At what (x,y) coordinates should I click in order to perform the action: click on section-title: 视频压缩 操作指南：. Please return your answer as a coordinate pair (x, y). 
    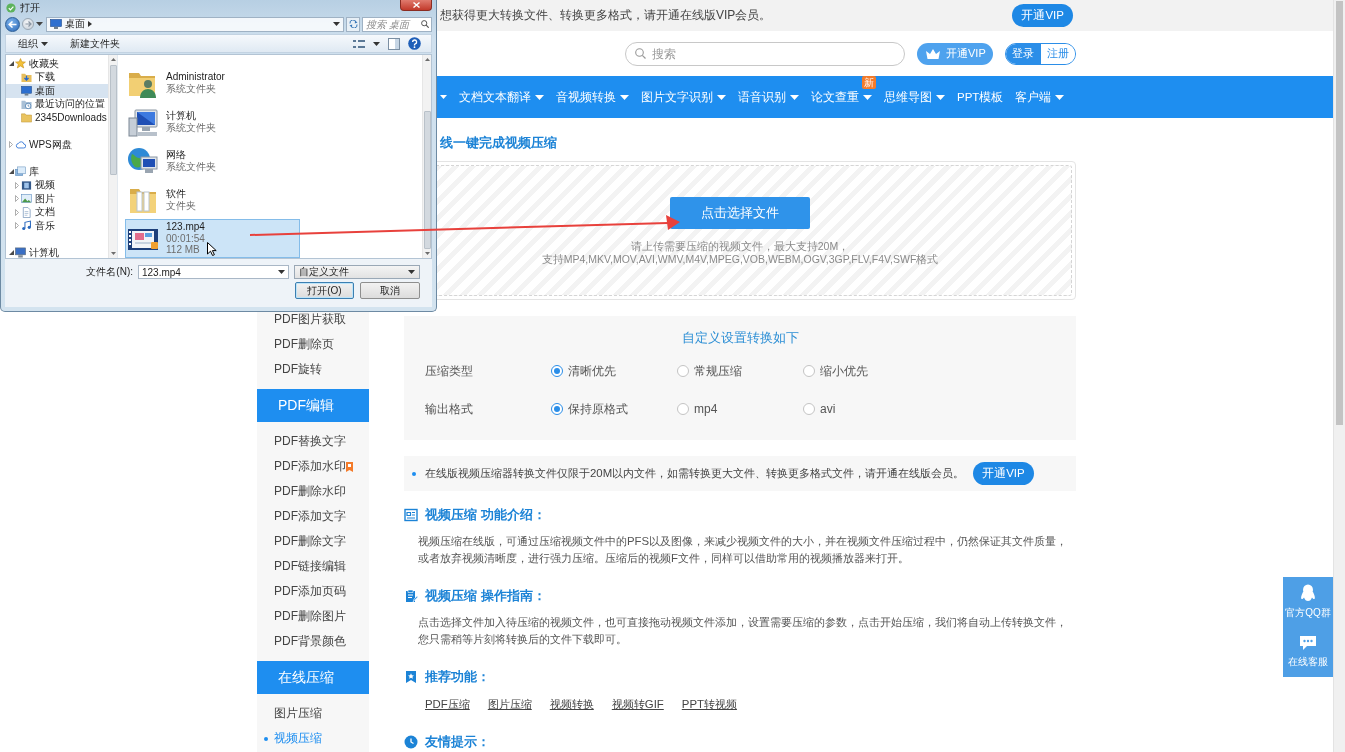
    Looking at the image, I should click on (485, 596).